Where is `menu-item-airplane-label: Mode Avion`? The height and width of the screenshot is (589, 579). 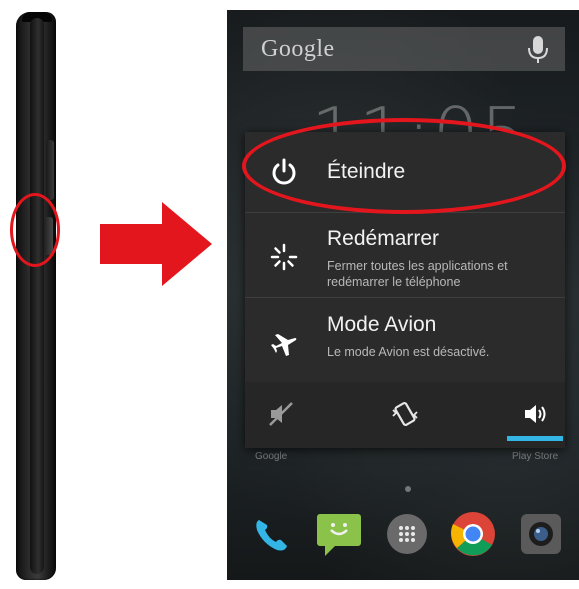
menu-item-airplane-label: Mode Avion is located at coordinates (382, 324).